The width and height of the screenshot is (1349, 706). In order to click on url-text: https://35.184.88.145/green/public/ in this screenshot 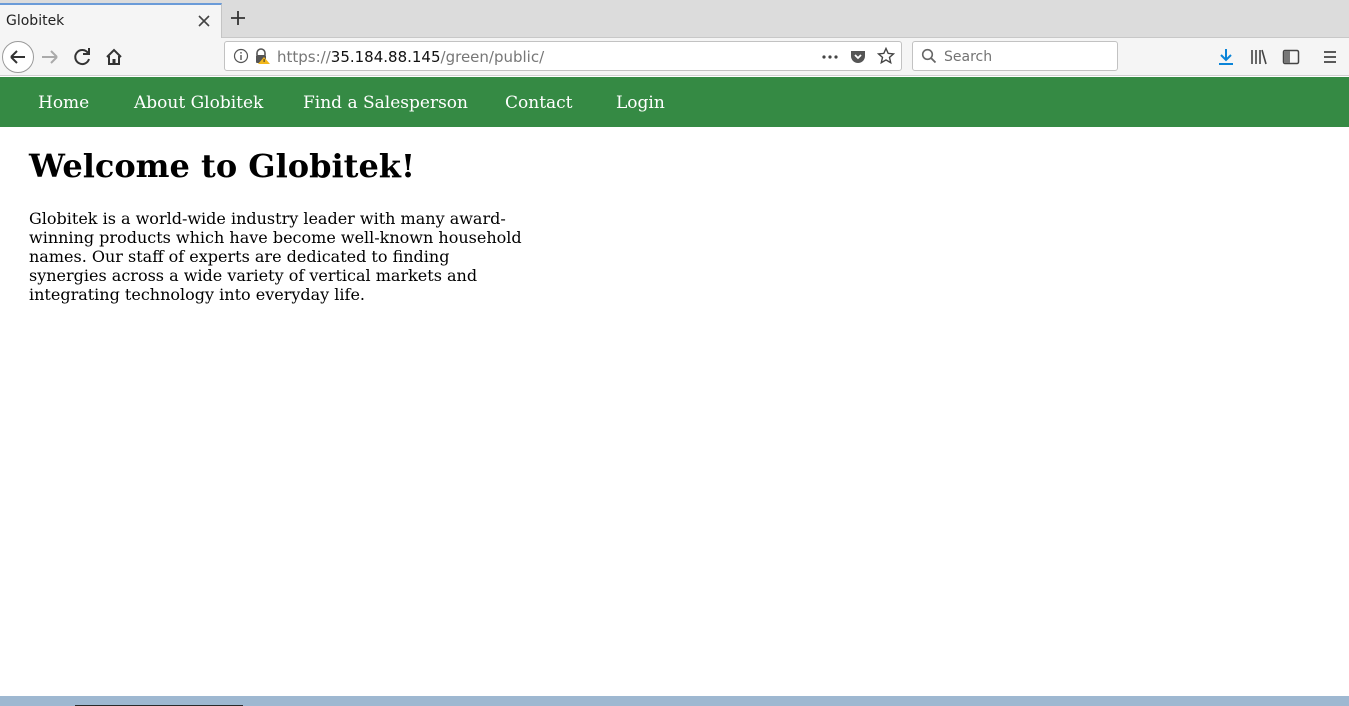, I will do `click(410, 57)`.